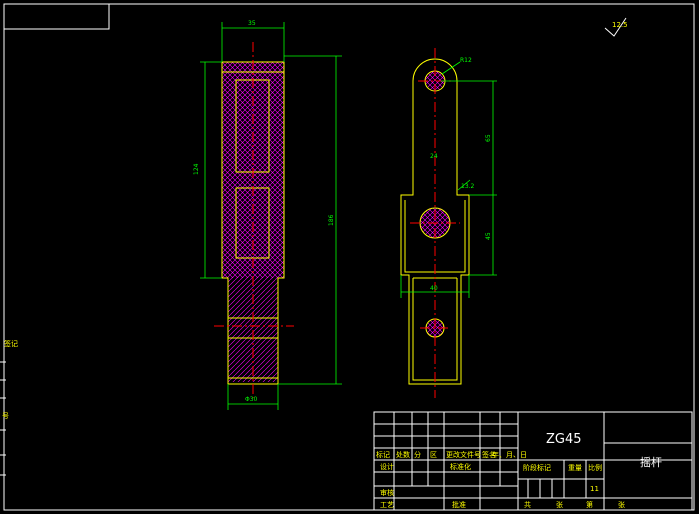  What do you see at coordinates (387, 466) in the screenshot?
I see `tb-designer: 设计` at bounding box center [387, 466].